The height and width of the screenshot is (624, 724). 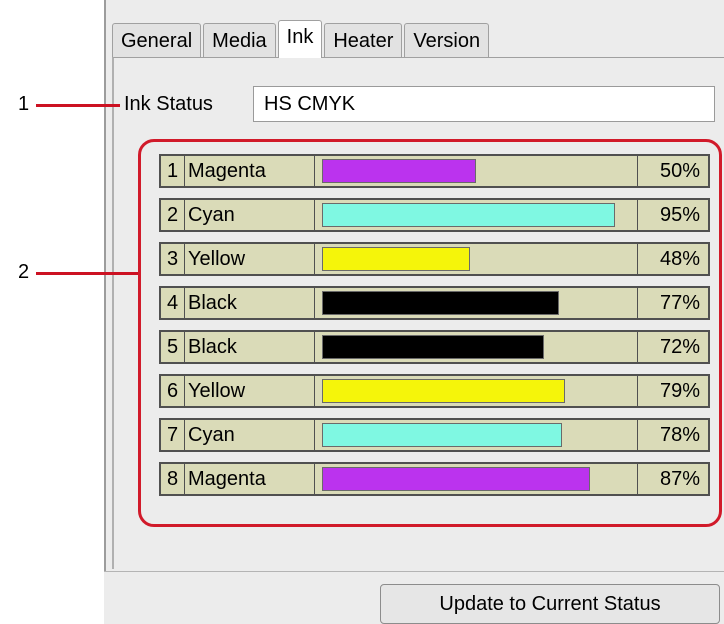 I want to click on ink-level-percent: 48%, so click(x=679, y=259).